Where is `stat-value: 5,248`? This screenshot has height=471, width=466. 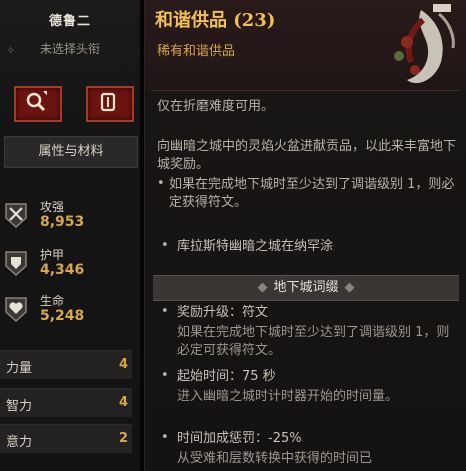 stat-value: 5,248 is located at coordinates (62, 316).